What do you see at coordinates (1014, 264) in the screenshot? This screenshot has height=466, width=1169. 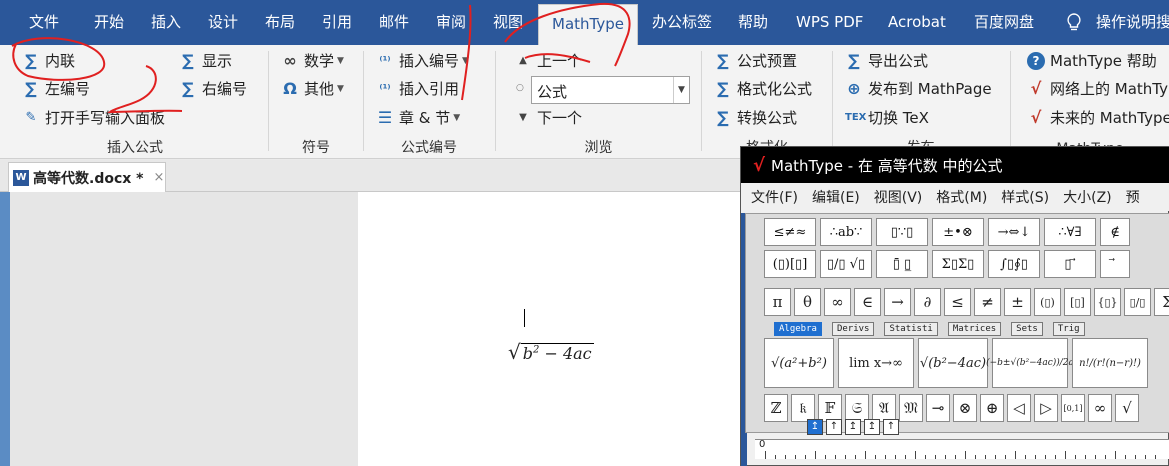 I see `palette-integrals: ∫▯∮▯` at bounding box center [1014, 264].